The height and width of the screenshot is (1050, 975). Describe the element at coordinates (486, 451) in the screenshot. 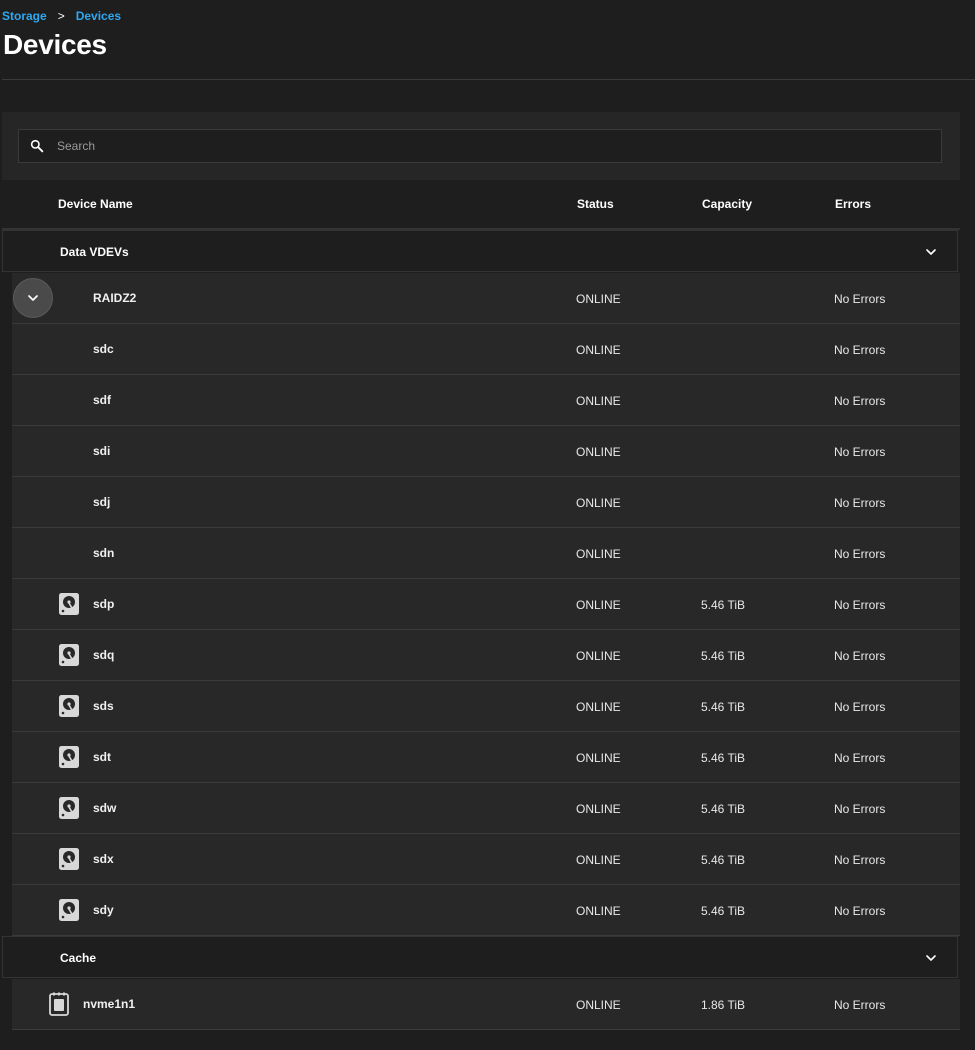

I see `device-row: sdi ONLINE No Errors` at that location.